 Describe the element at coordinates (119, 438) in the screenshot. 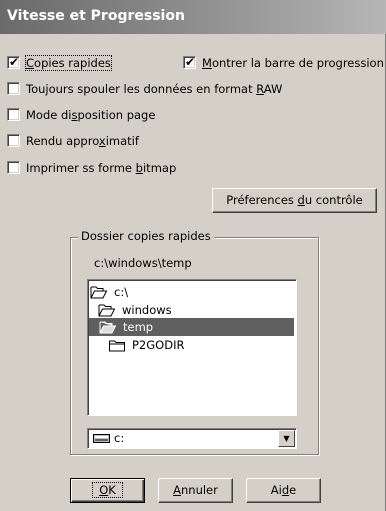

I see `drive-value: c:` at that location.